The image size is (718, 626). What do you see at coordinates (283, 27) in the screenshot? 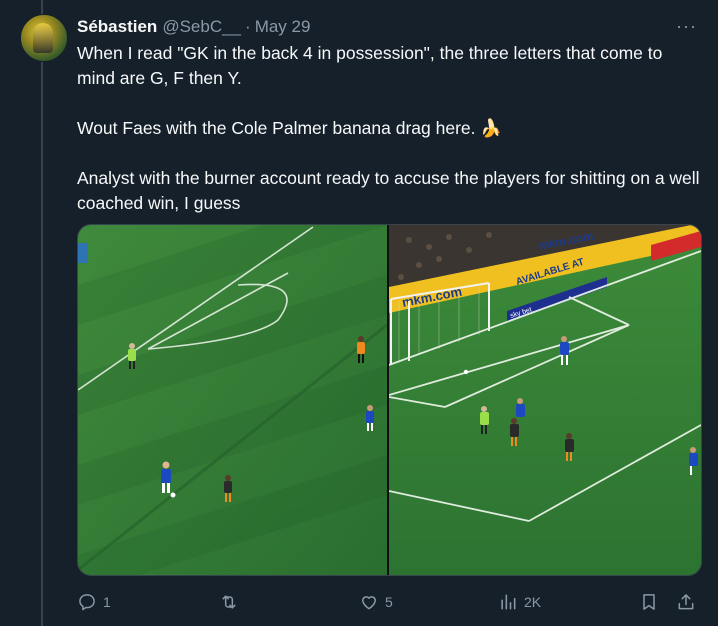
I see `tweet-date: May 29` at bounding box center [283, 27].